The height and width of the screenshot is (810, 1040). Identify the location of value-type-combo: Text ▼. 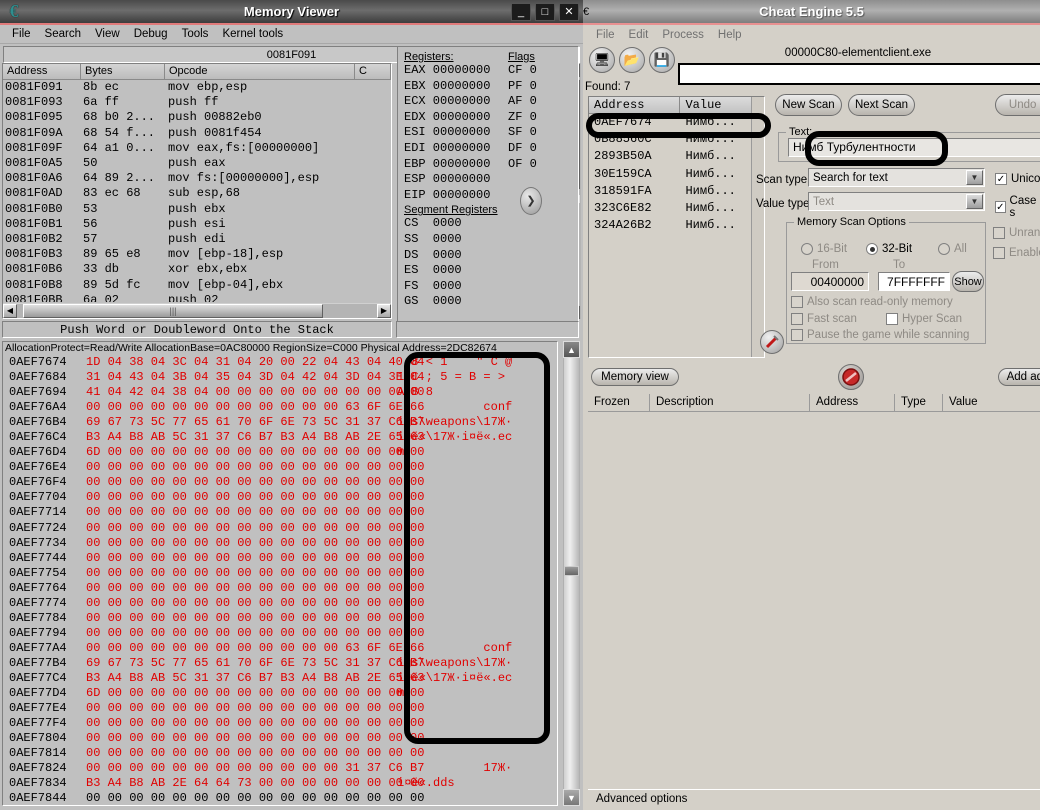
(896, 201).